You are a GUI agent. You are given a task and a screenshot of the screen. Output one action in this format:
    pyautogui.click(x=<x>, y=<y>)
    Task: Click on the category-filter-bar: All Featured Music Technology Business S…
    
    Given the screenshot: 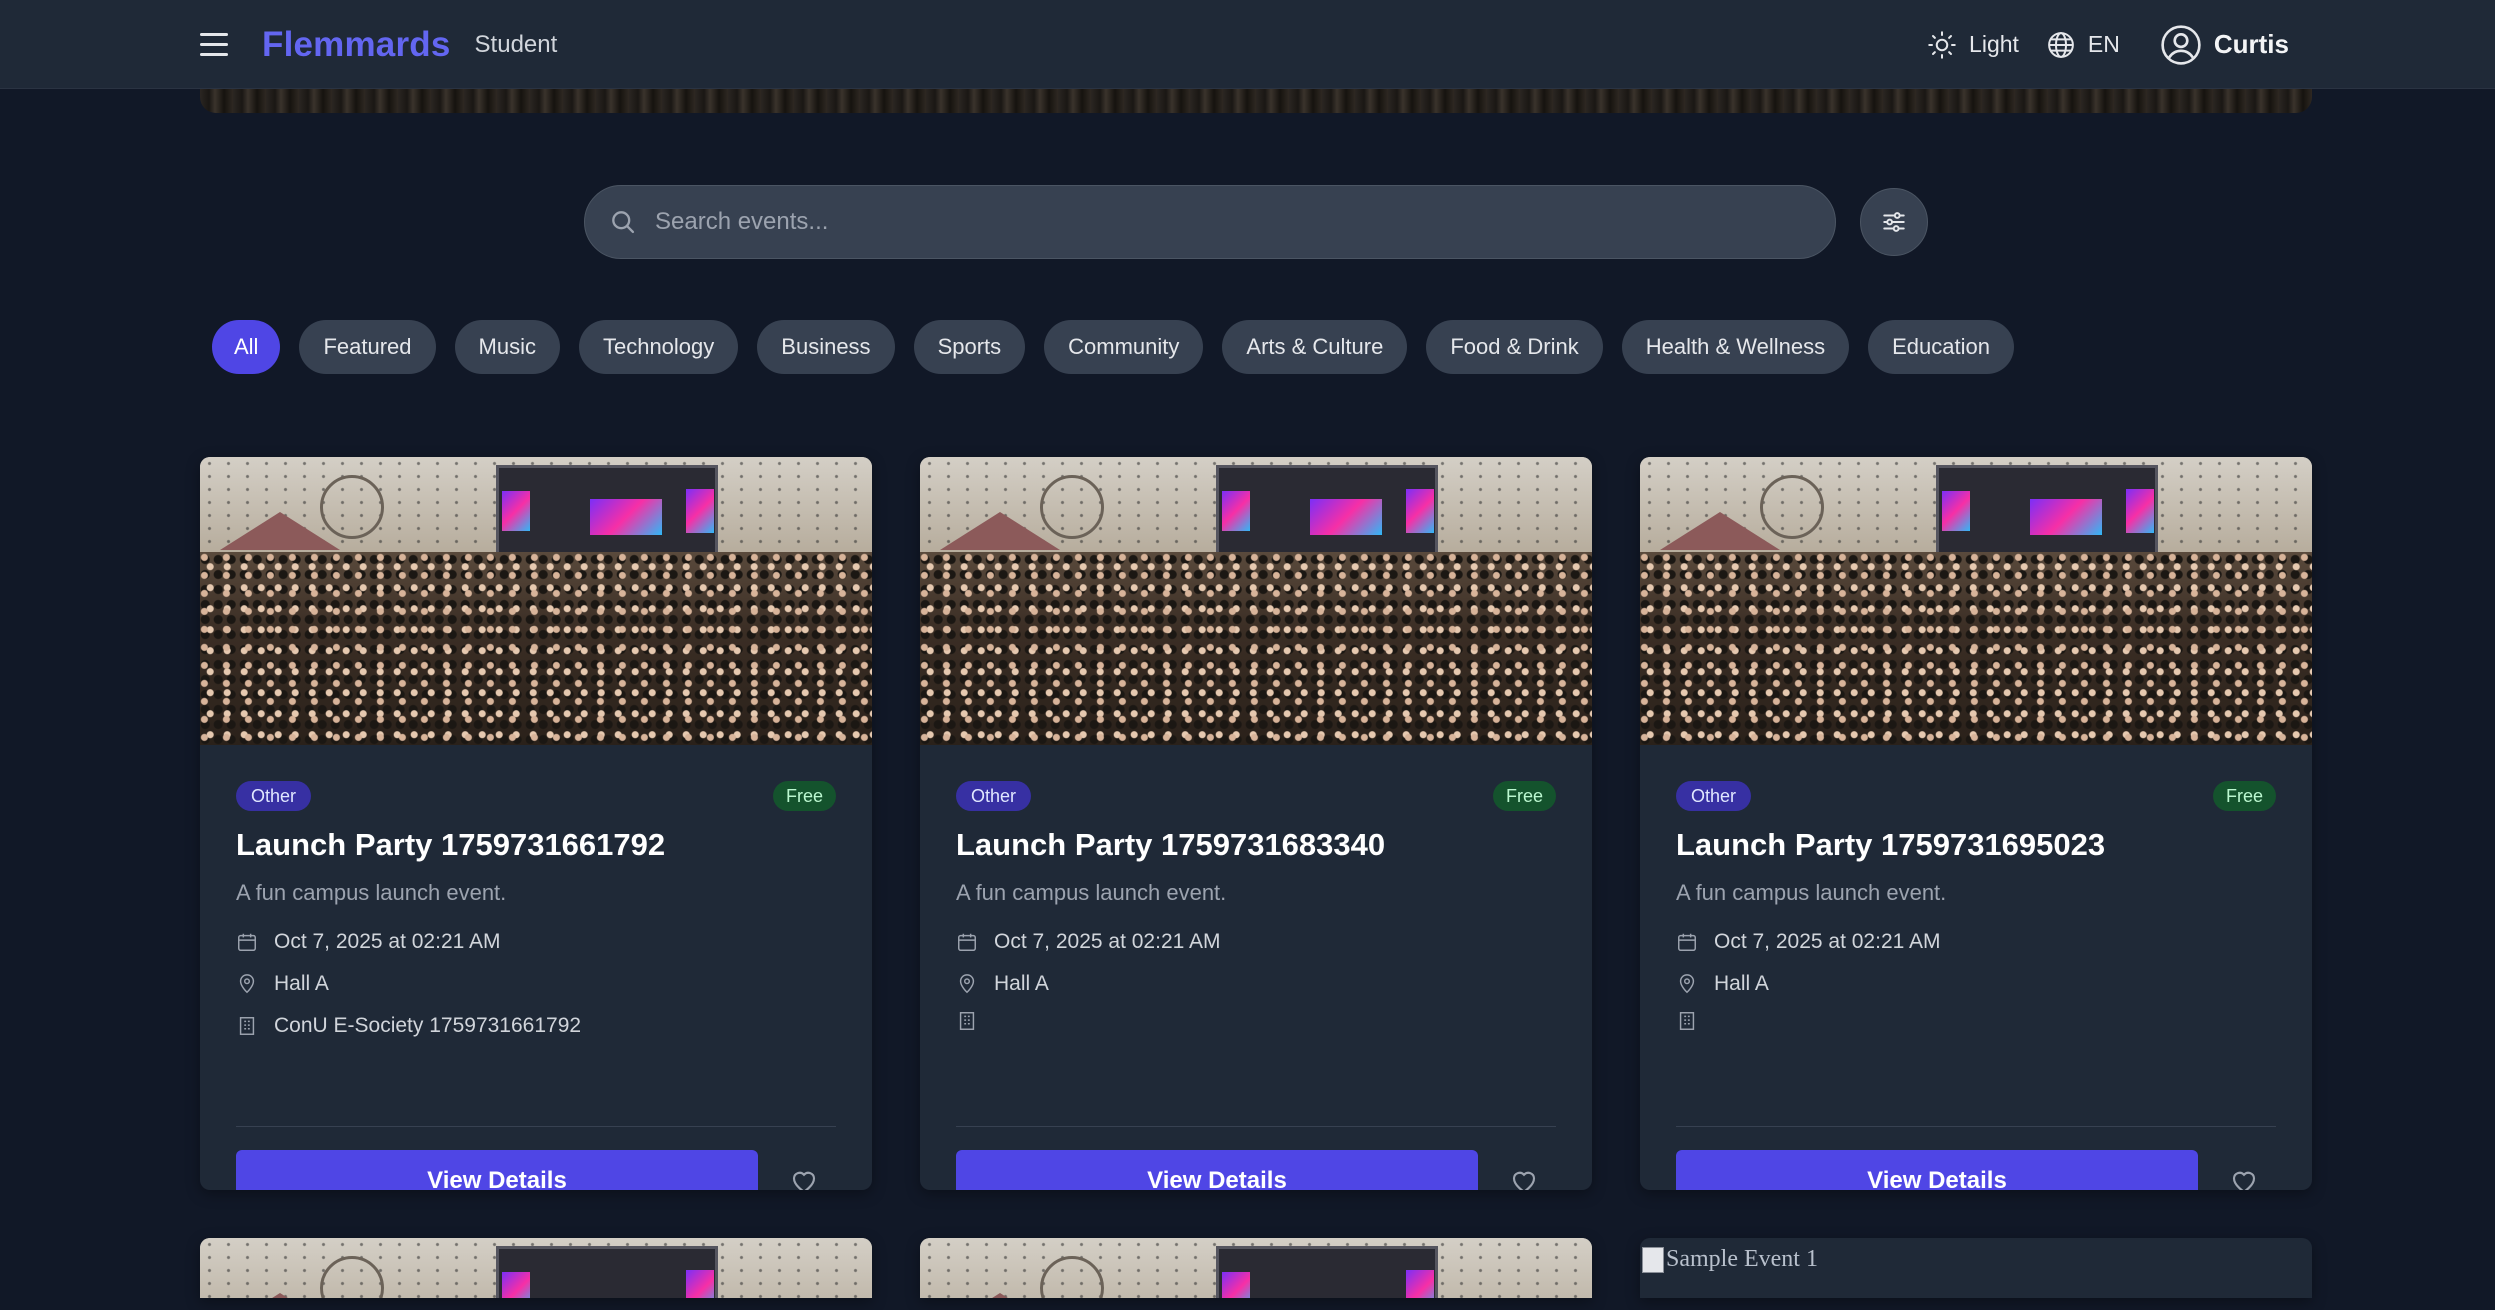 What is the action you would take?
    pyautogui.click(x=1113, y=347)
    